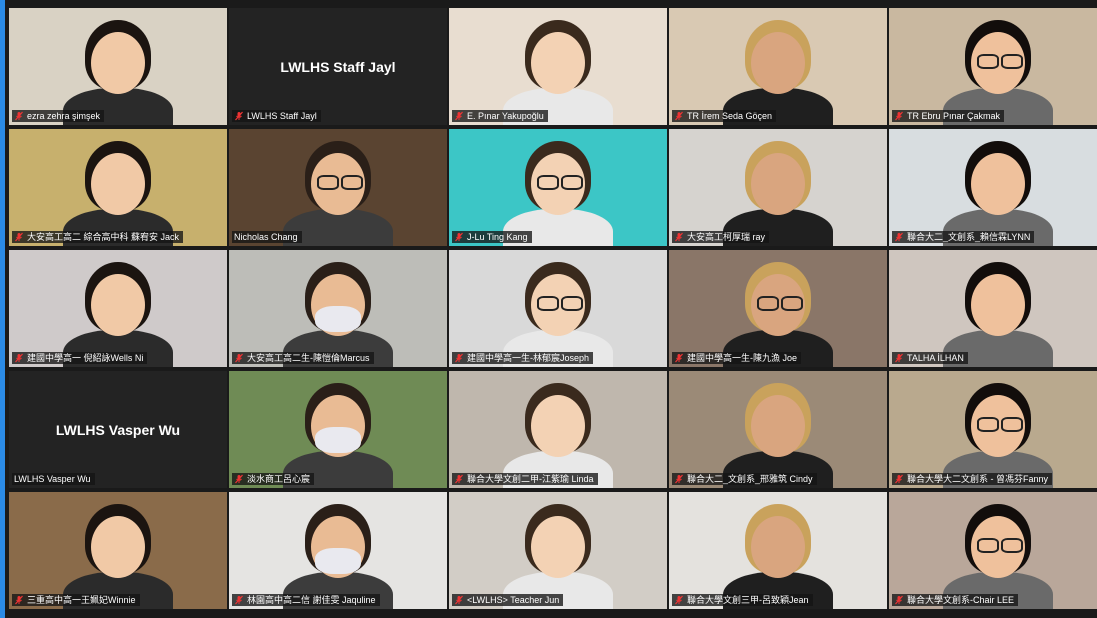 Image resolution: width=1097 pixels, height=618 pixels. I want to click on participant-name-label: E. Pınar Yakupoğlu, so click(500, 116).